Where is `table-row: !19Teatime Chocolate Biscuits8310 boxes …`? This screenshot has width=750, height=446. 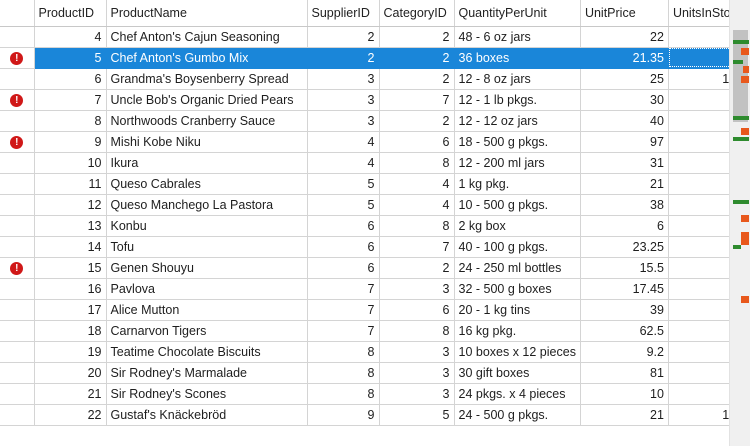 table-row: !19Teatime Chocolate Biscuits8310 boxes … is located at coordinates (374, 352).